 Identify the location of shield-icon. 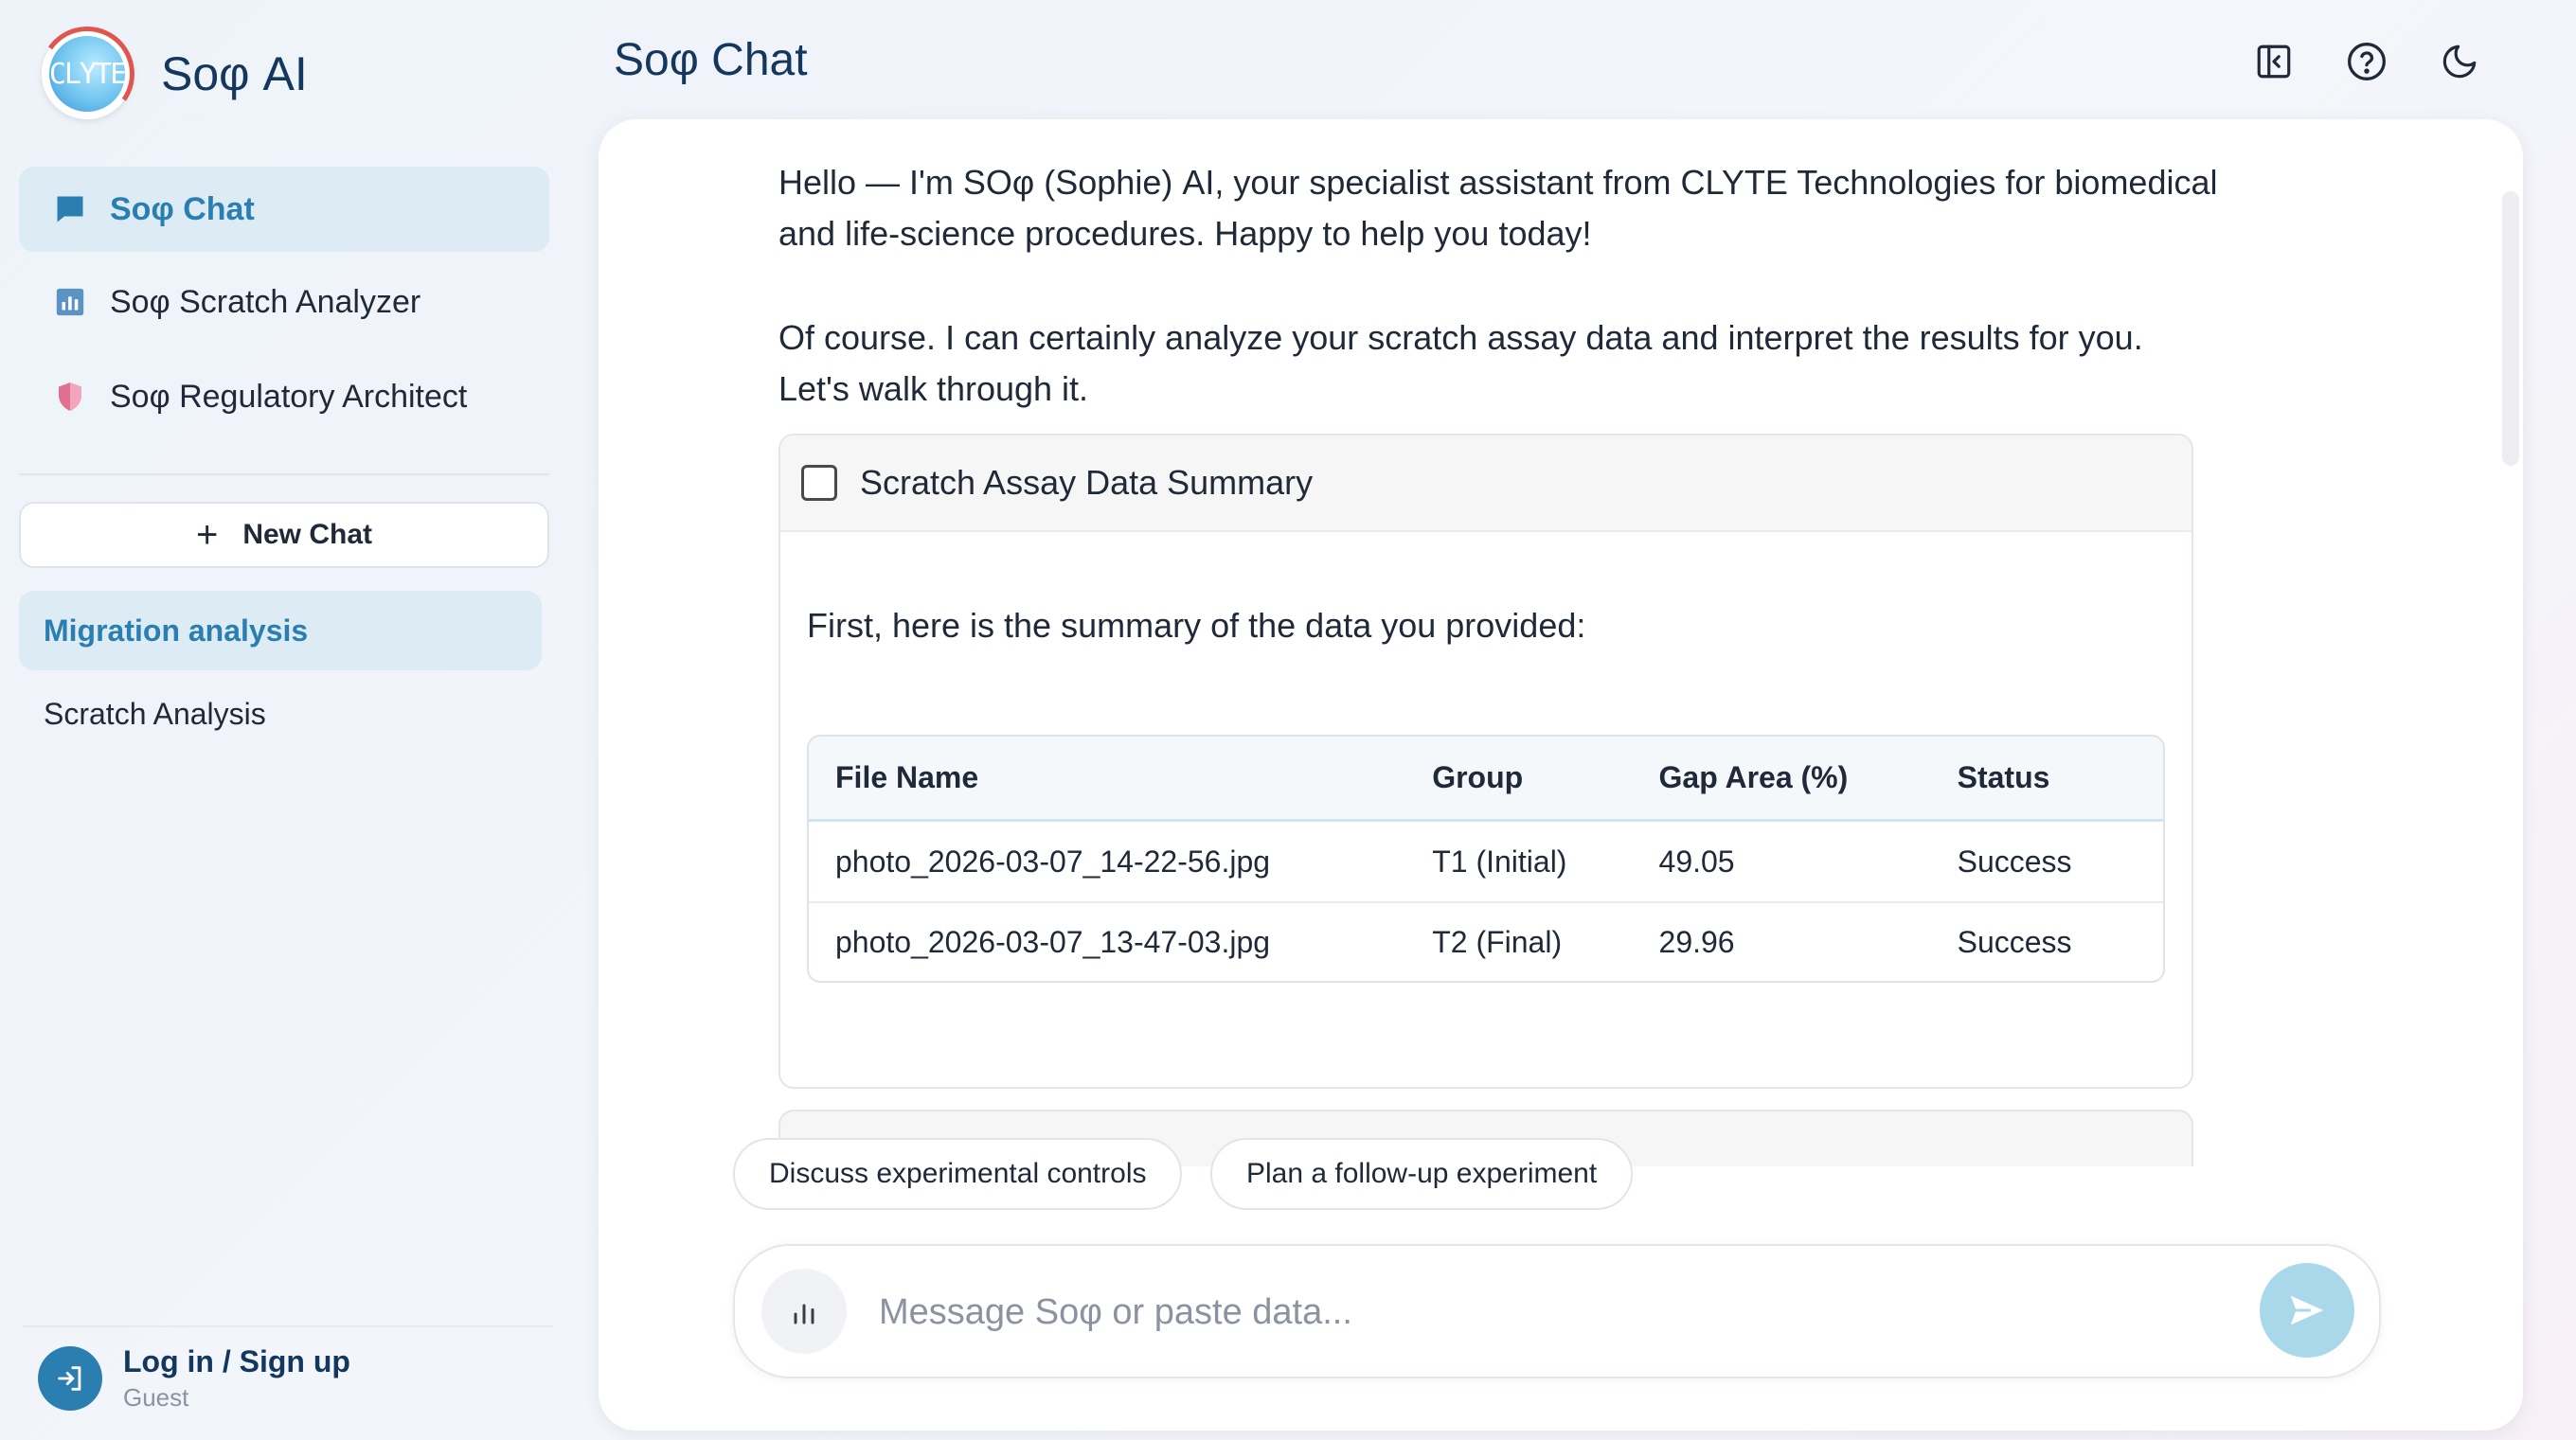
(70, 397).